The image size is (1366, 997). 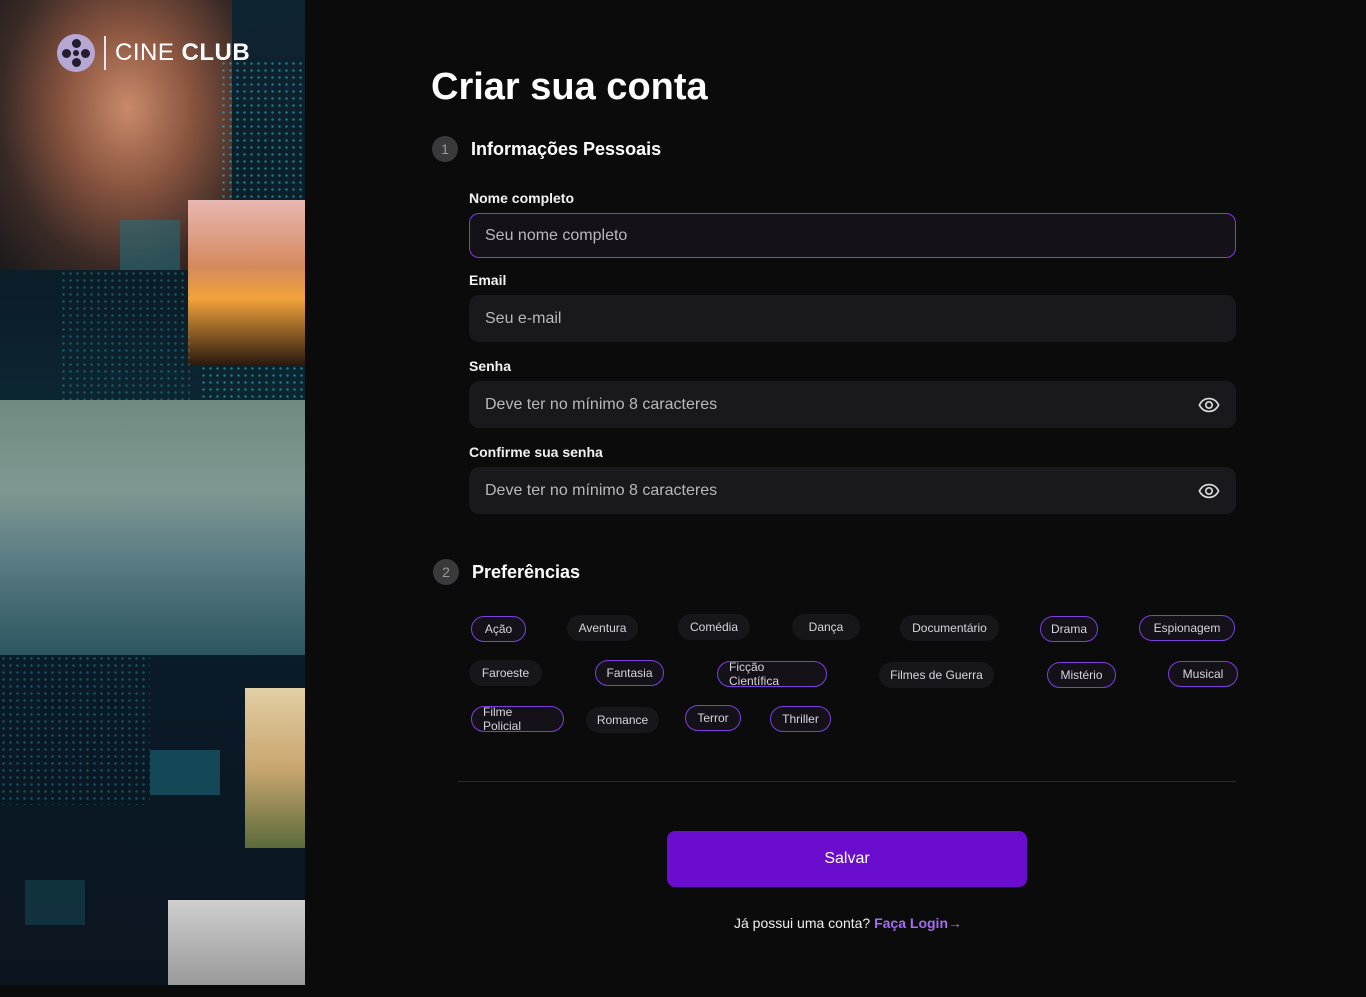 What do you see at coordinates (1081, 675) in the screenshot?
I see `genre-chip: Mistério` at bounding box center [1081, 675].